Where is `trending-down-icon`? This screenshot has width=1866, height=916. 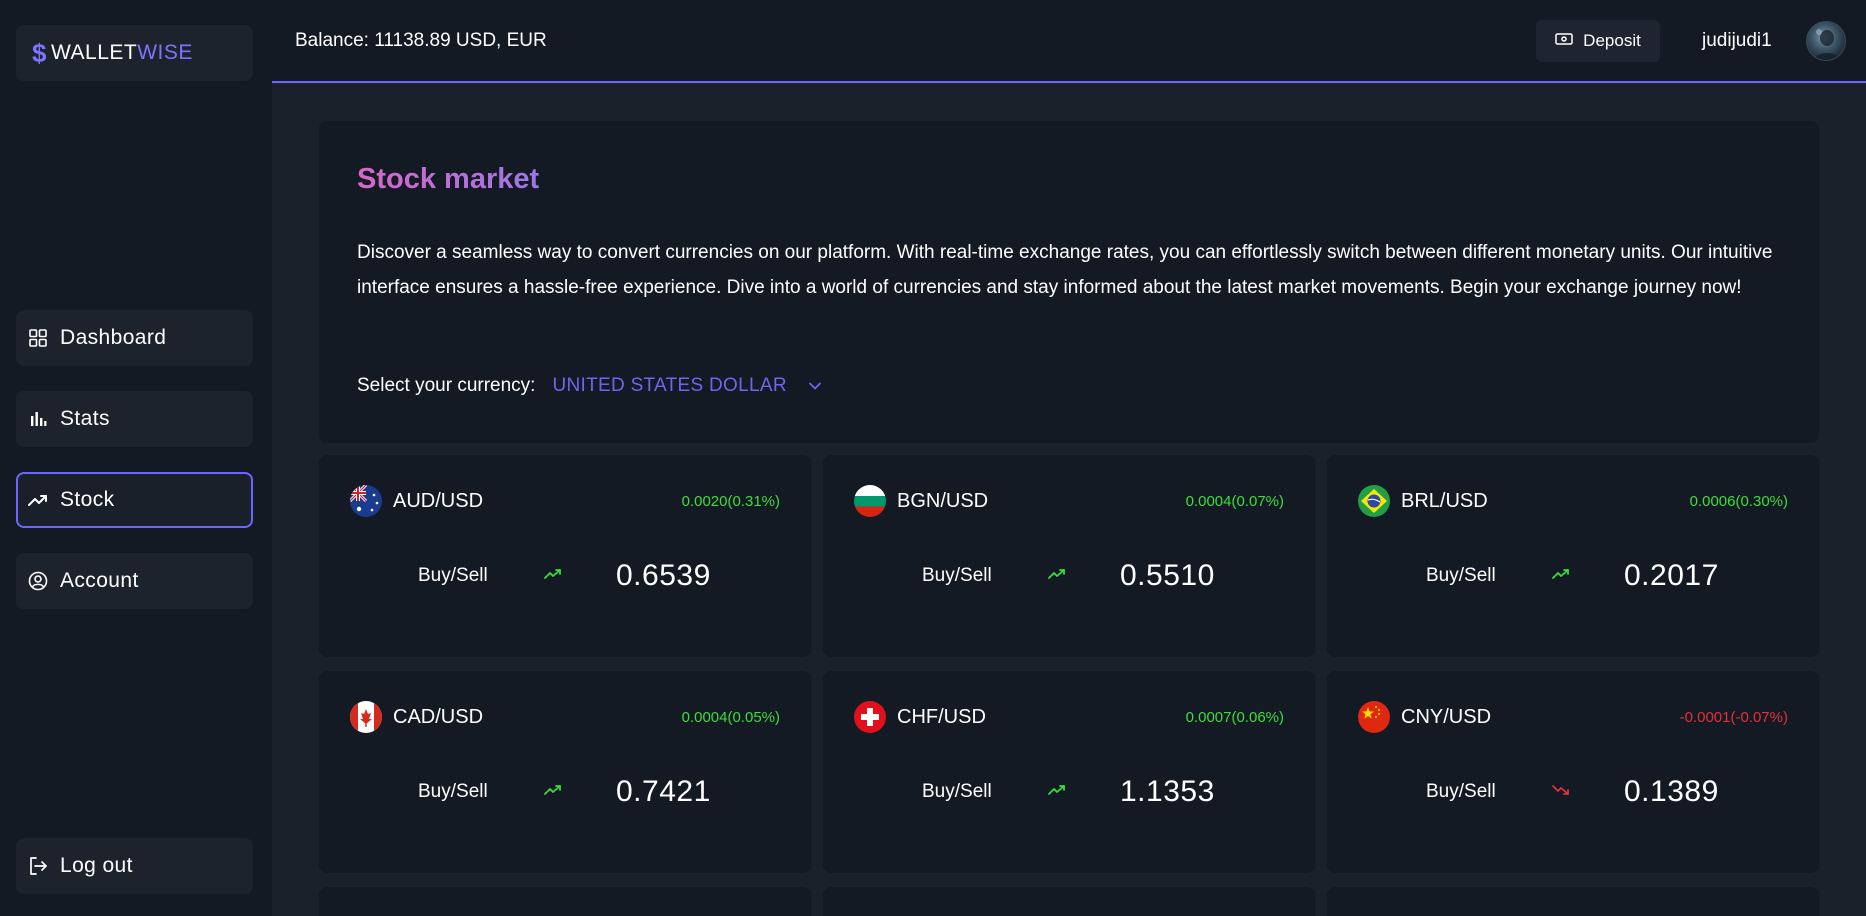
trending-down-icon is located at coordinates (1561, 792).